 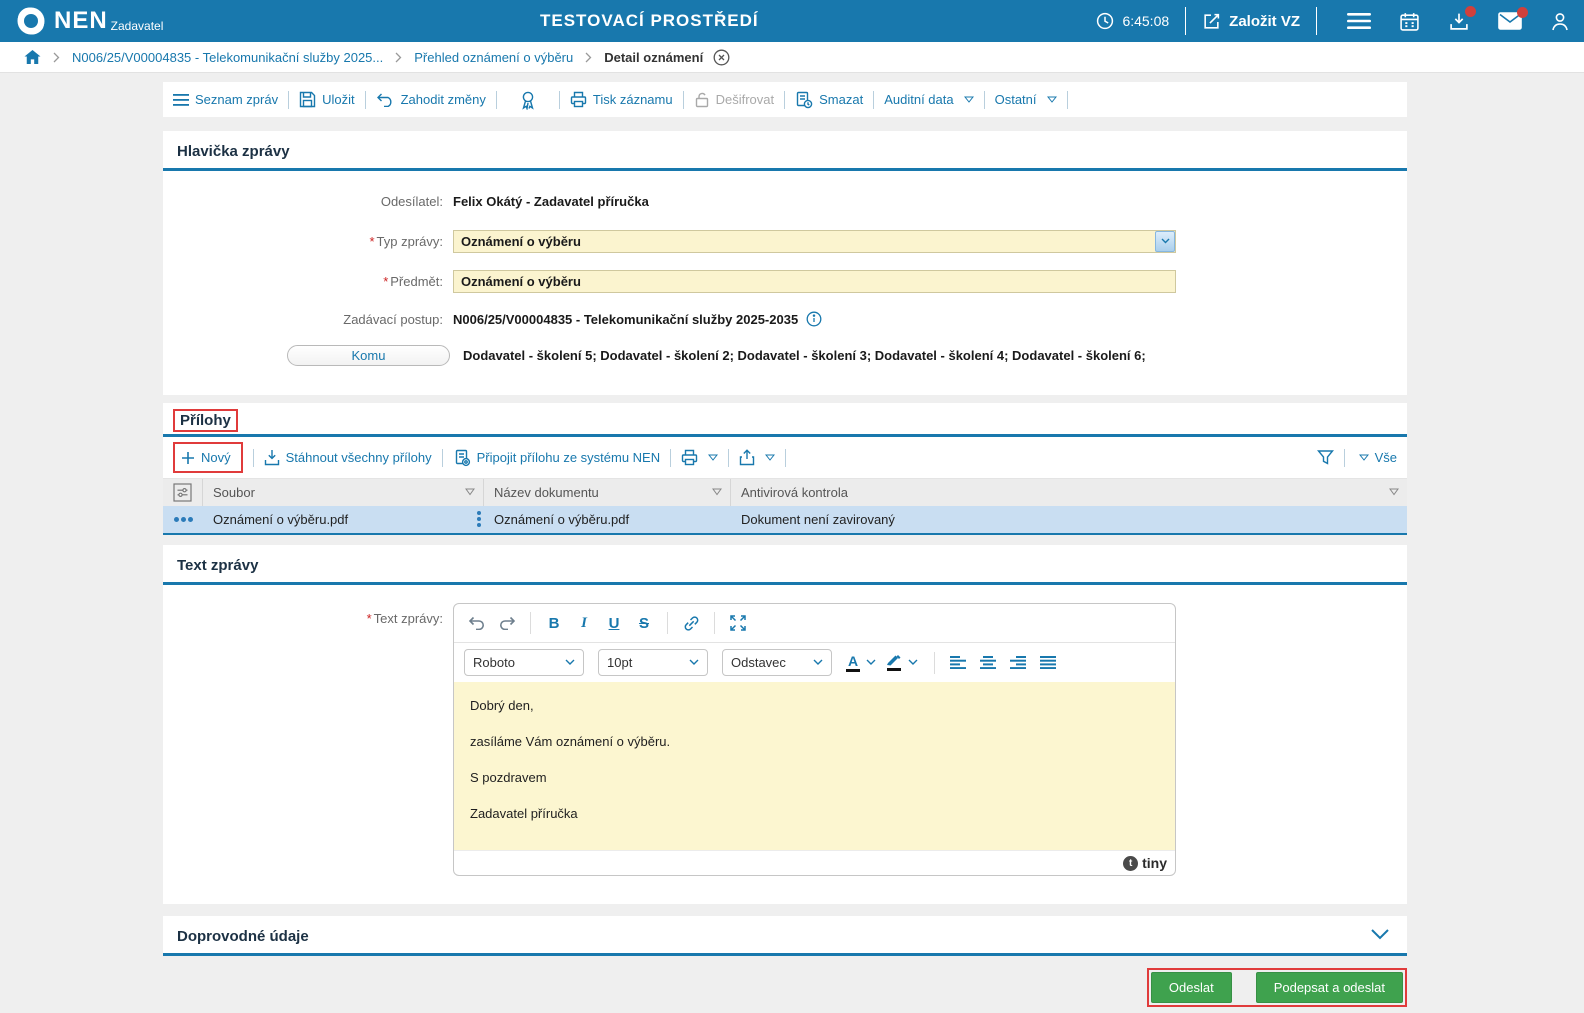 What do you see at coordinates (1376, 457) in the screenshot?
I see `filter-all-dropdown: Vše` at bounding box center [1376, 457].